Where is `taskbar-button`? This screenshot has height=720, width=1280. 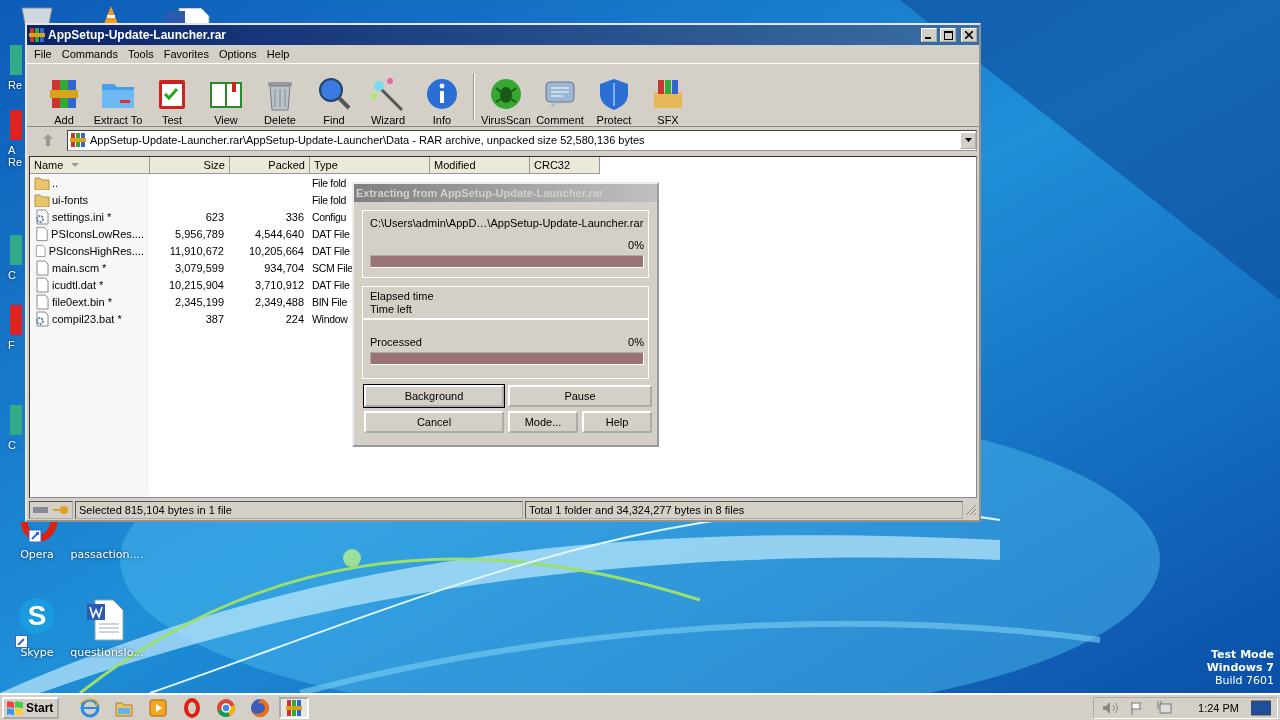 taskbar-button is located at coordinates (294, 707).